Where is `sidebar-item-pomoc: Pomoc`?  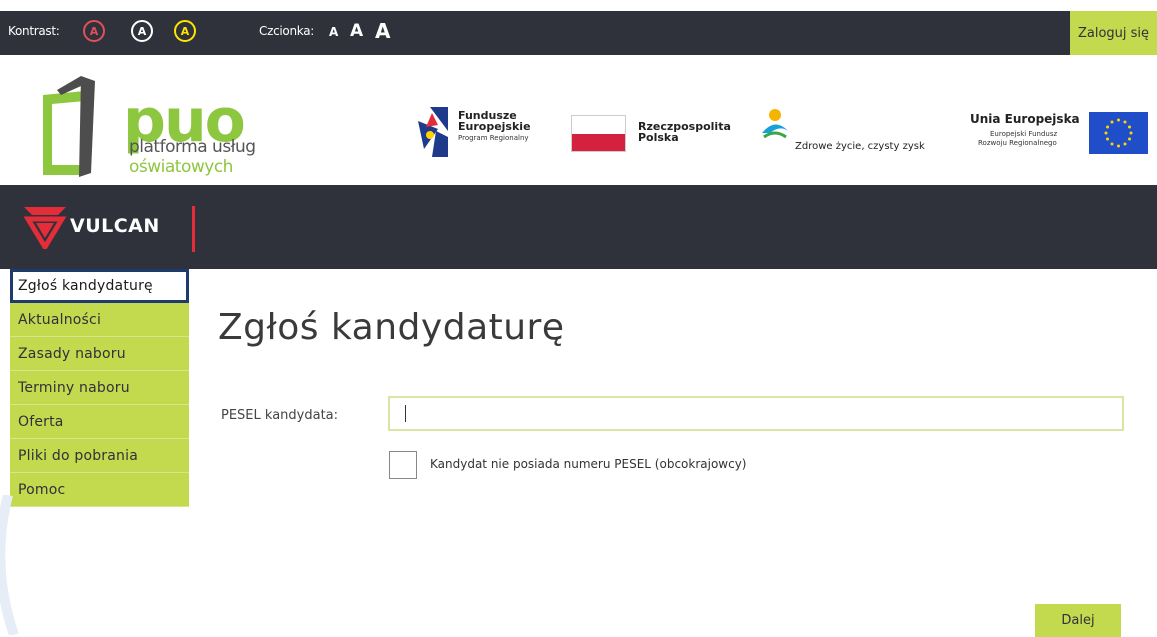
sidebar-item-pomoc: Pomoc is located at coordinates (99, 490).